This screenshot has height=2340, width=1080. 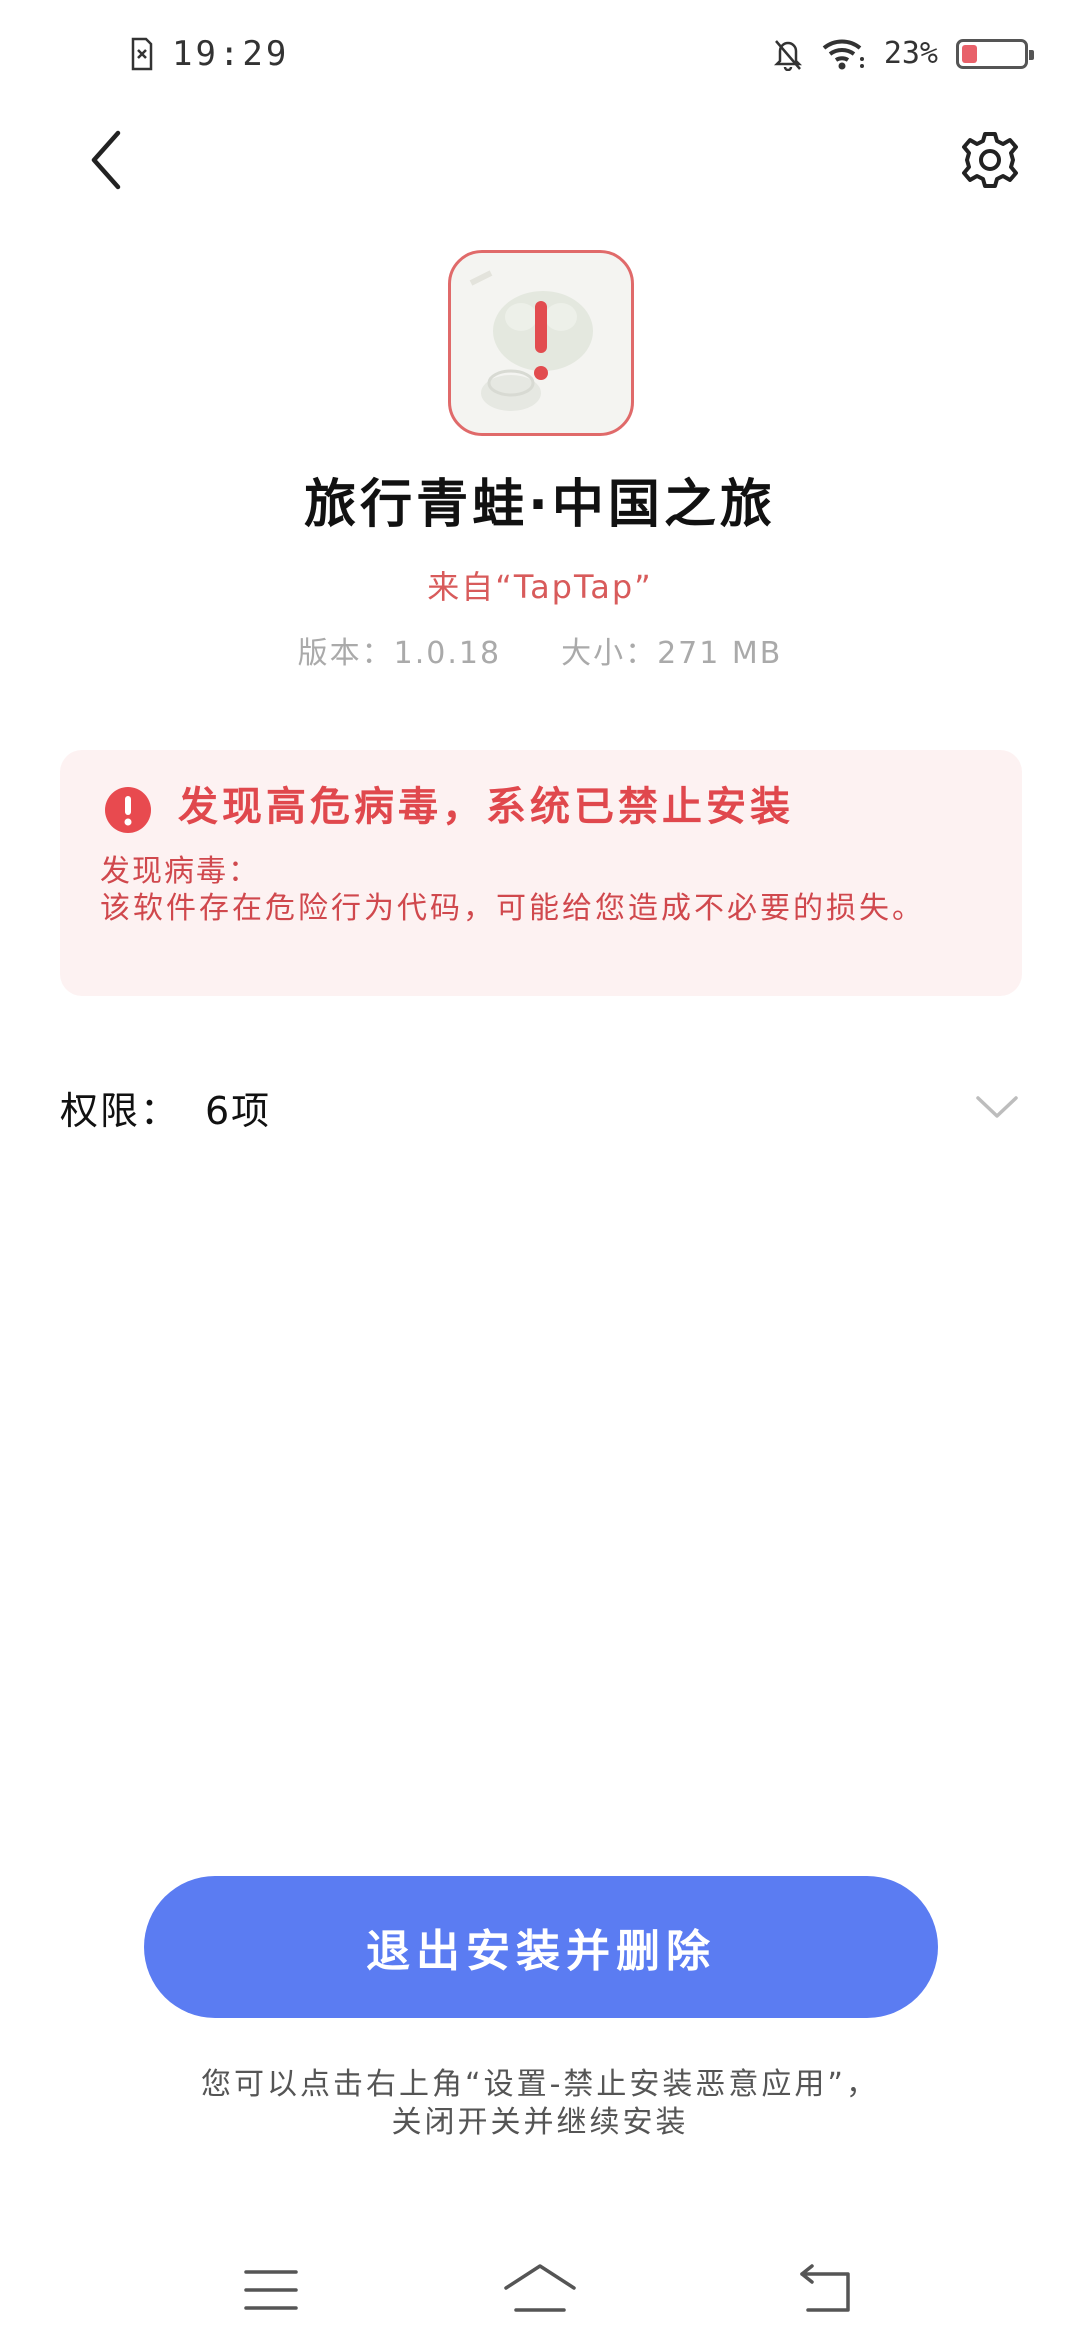 I want to click on back-nav-button, so click(x=828, y=2290).